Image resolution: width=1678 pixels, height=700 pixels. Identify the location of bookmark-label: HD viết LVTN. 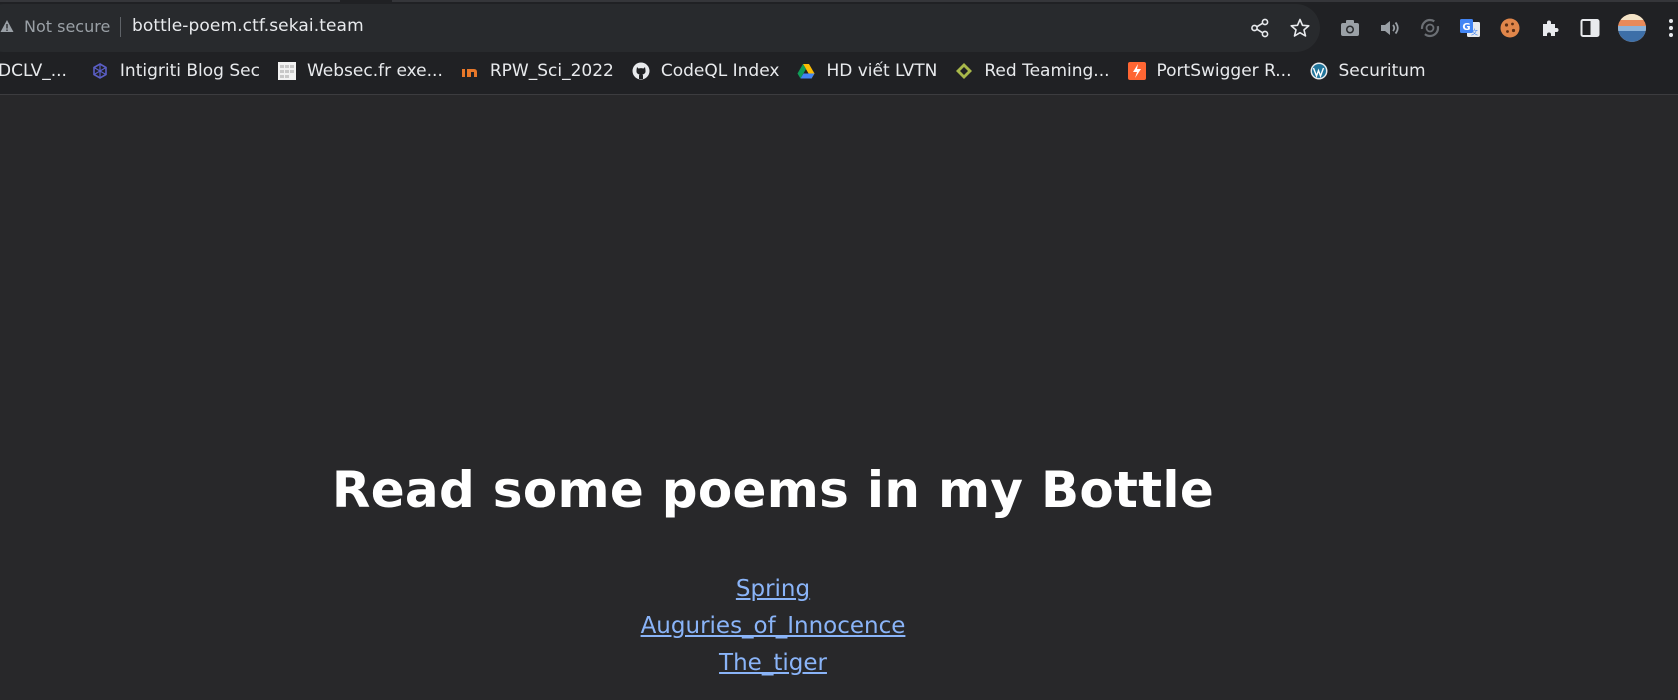
(882, 71).